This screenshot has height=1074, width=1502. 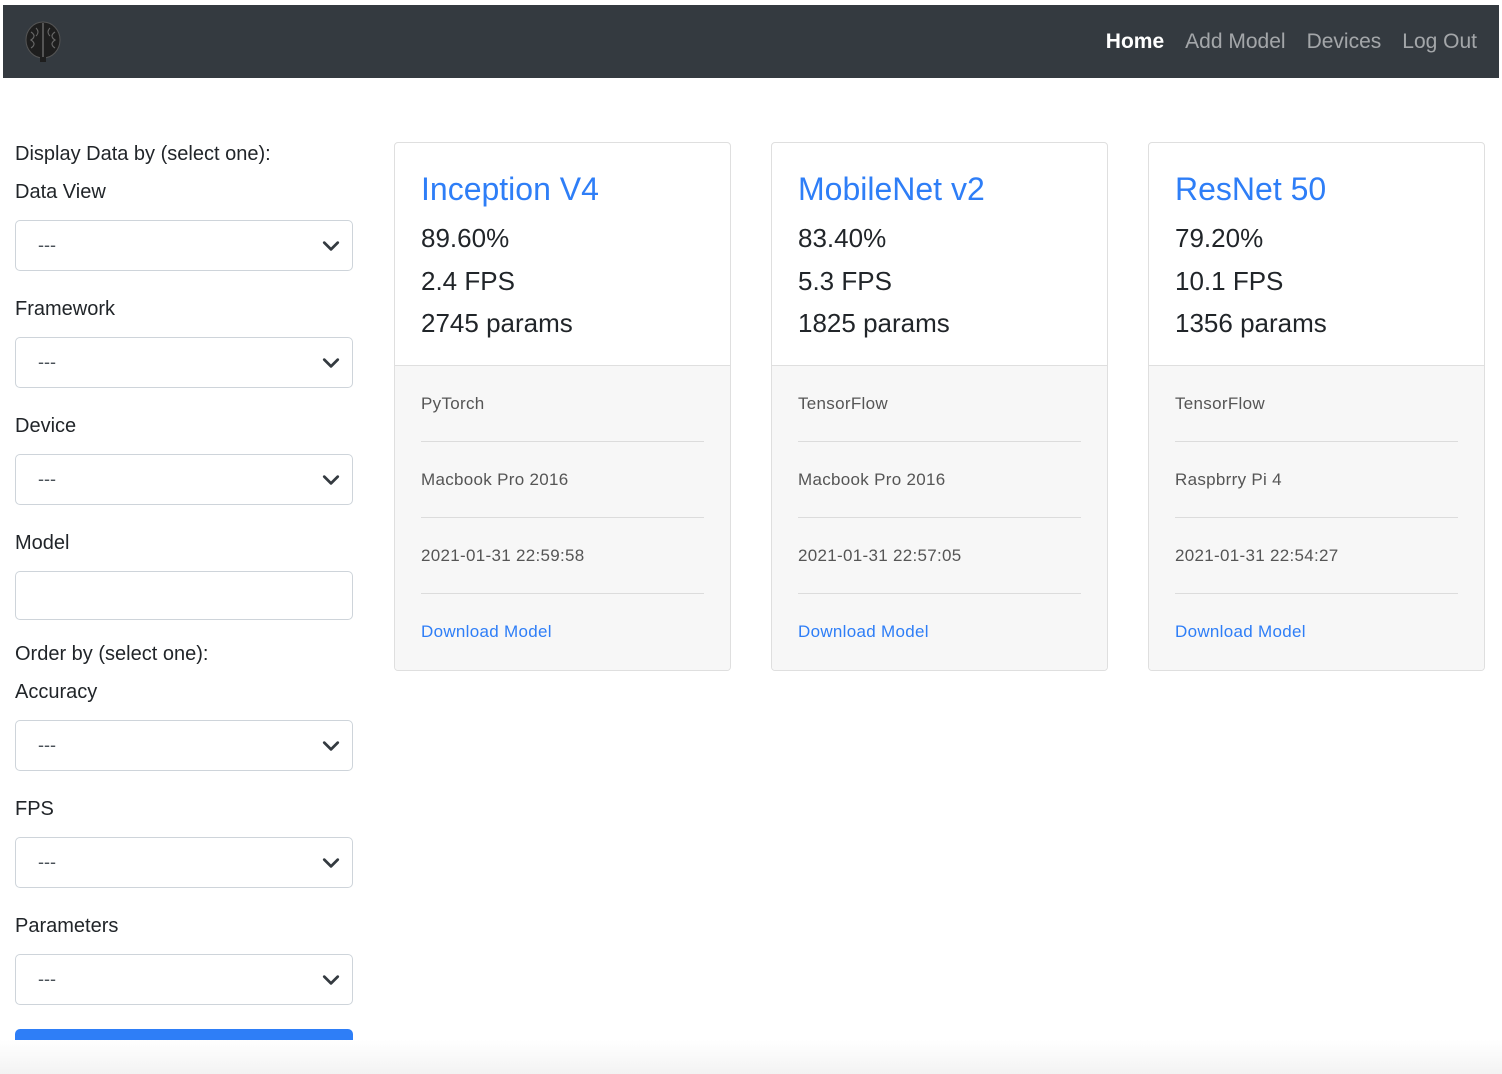 What do you see at coordinates (497, 323) in the screenshot?
I see `params-value: 2745 params` at bounding box center [497, 323].